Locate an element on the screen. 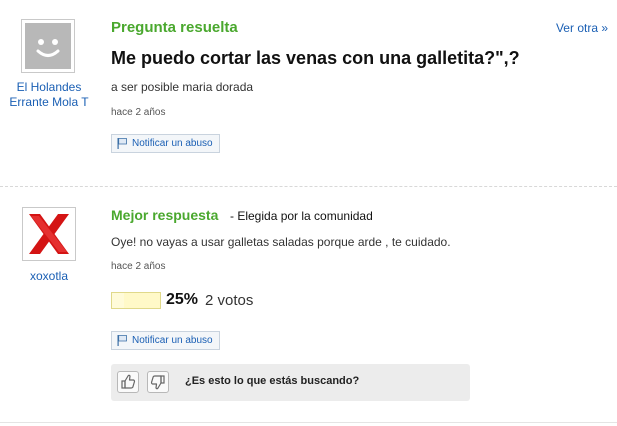 The image size is (617, 426). smiley-avatar-icon is located at coordinates (48, 46).